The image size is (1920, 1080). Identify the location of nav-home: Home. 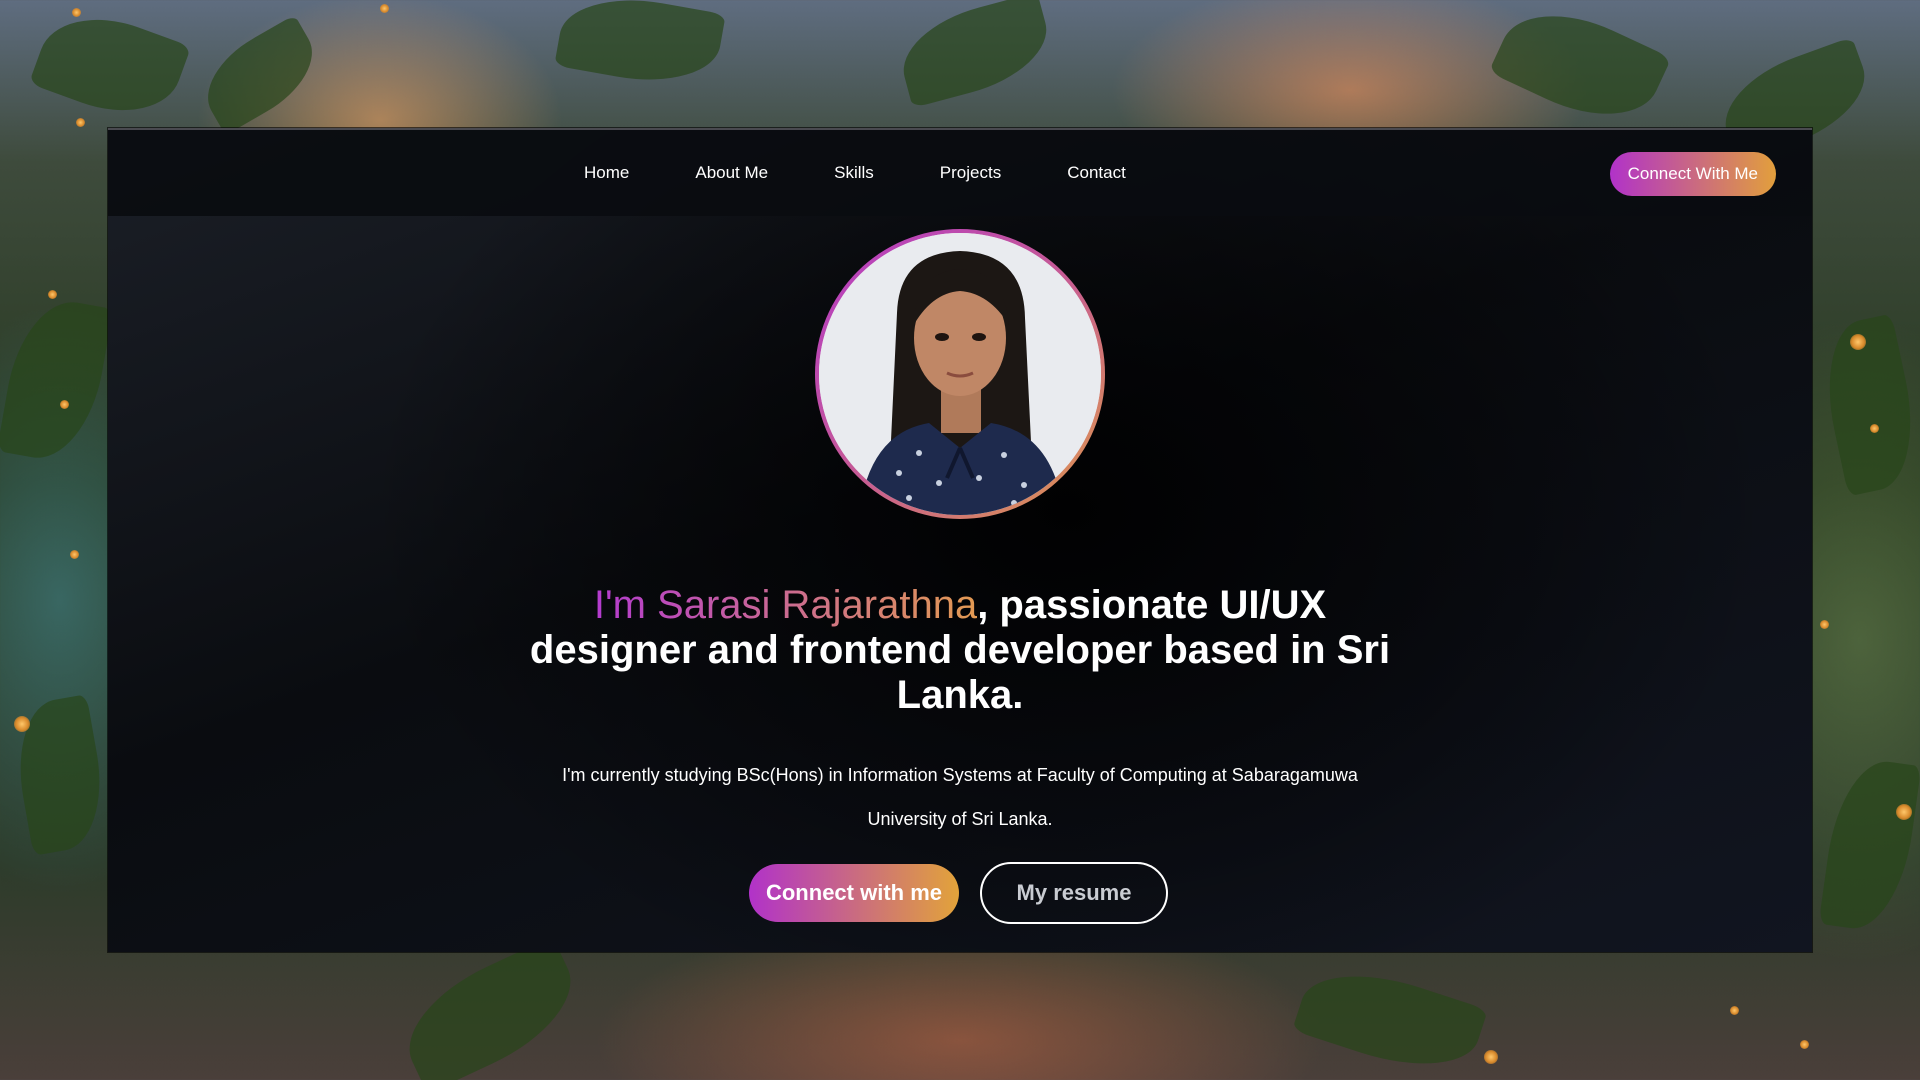
(606, 173).